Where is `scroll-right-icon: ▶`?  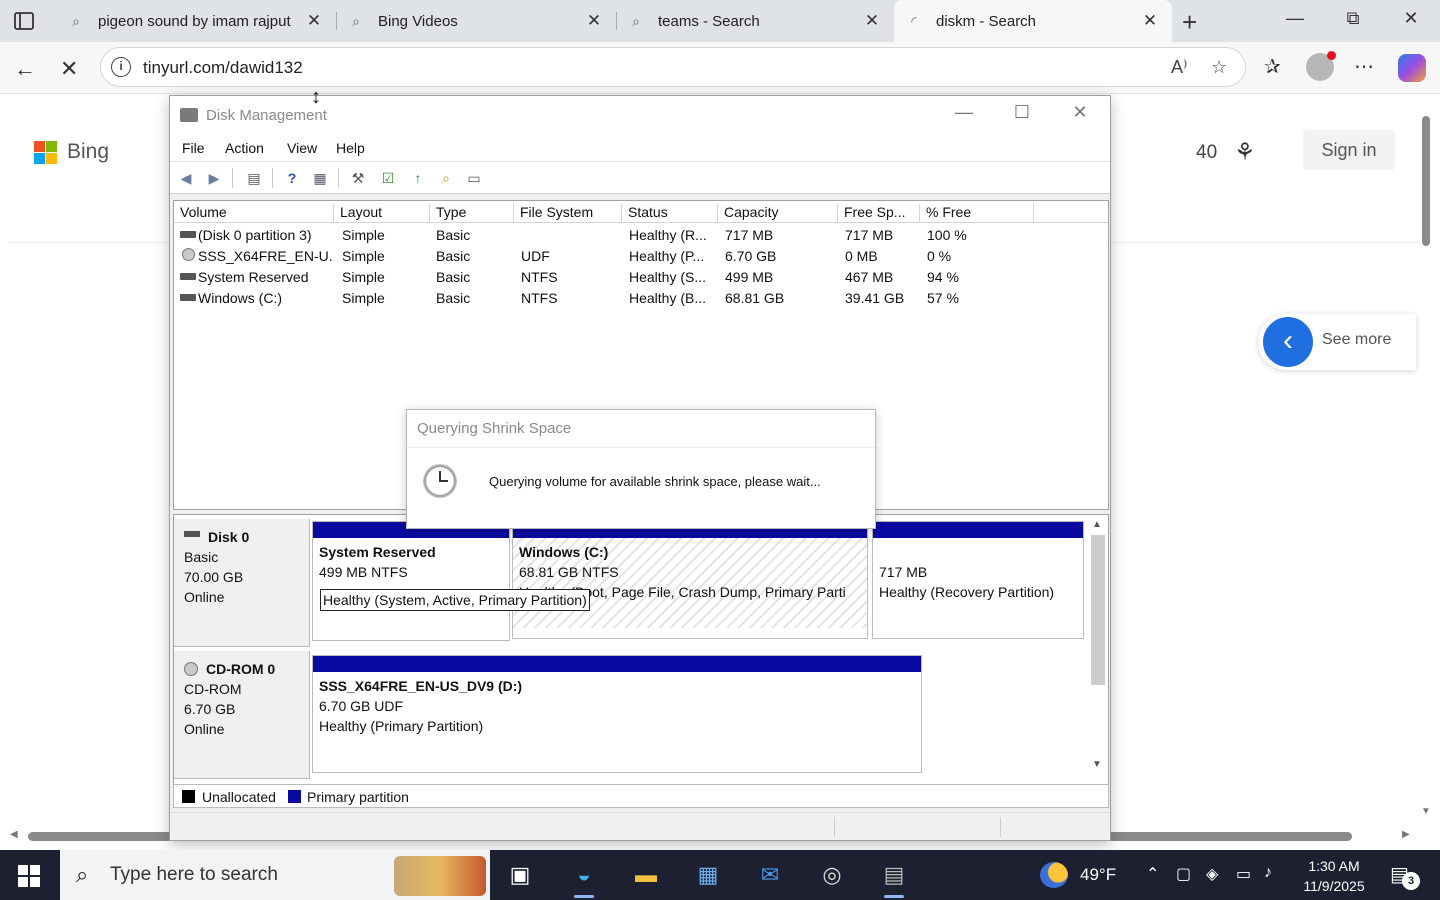 scroll-right-icon: ▶ is located at coordinates (1406, 834).